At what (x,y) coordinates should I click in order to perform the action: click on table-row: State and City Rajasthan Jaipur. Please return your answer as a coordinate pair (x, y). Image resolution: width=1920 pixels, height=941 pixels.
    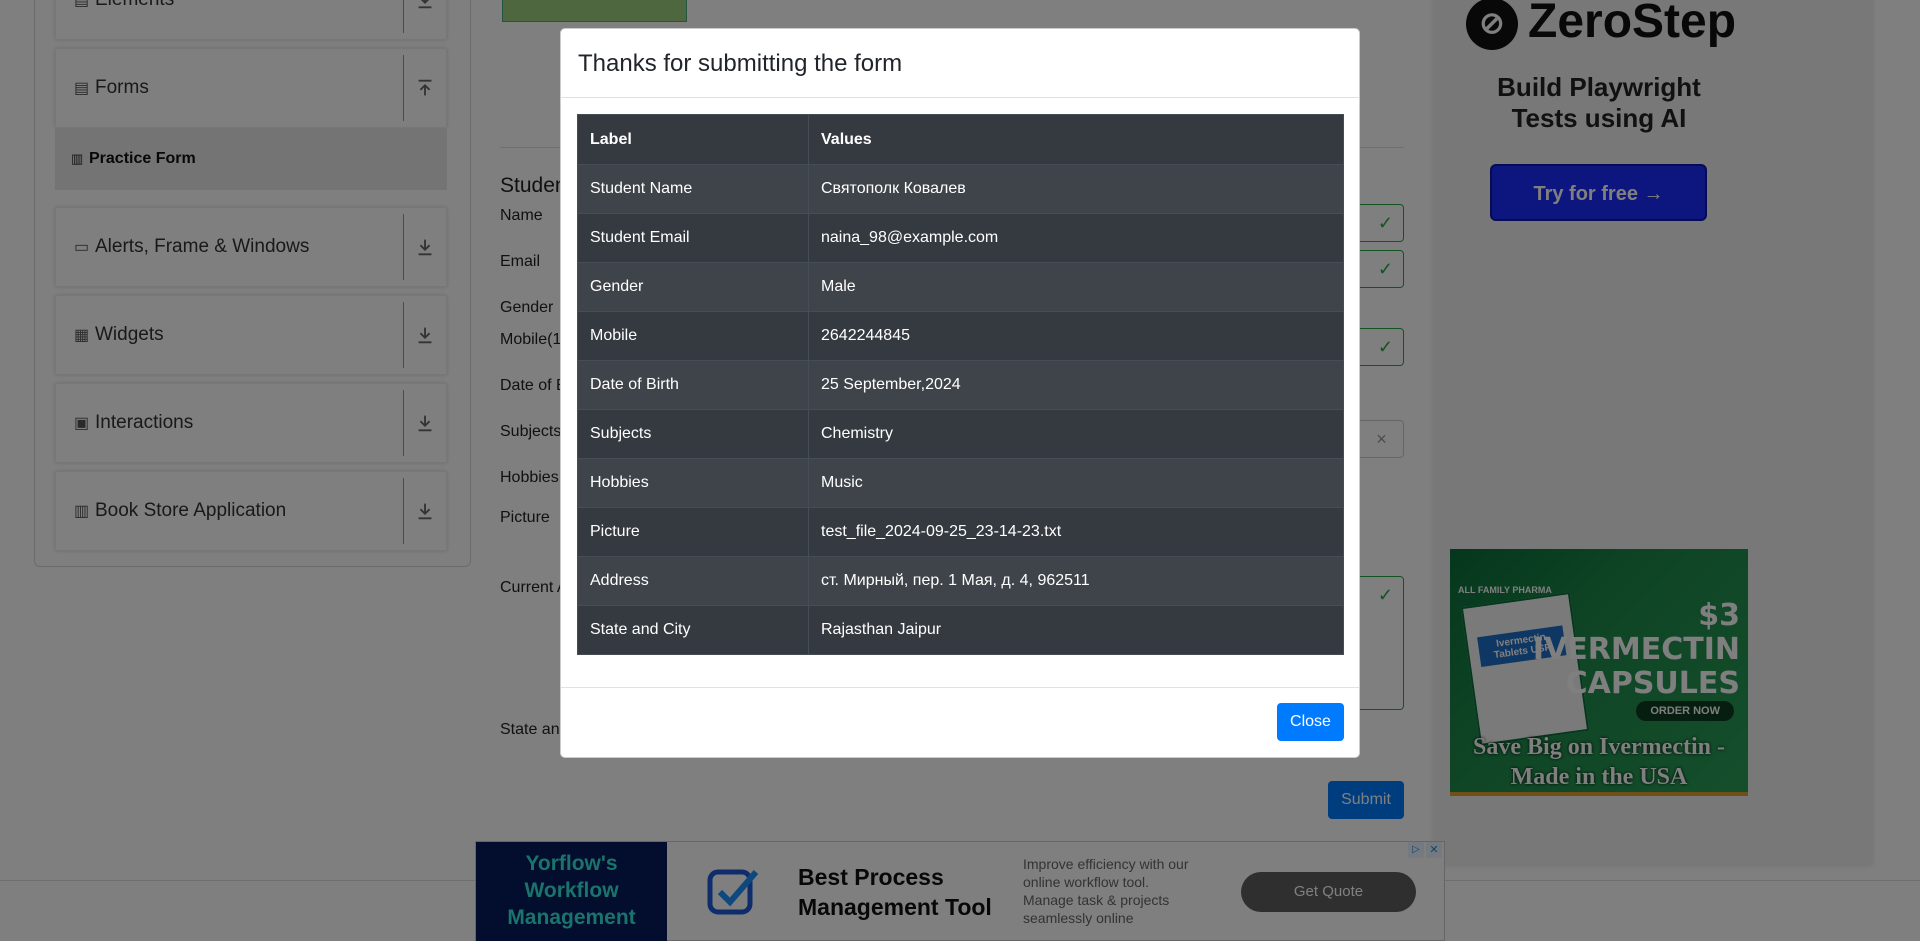
    Looking at the image, I should click on (960, 630).